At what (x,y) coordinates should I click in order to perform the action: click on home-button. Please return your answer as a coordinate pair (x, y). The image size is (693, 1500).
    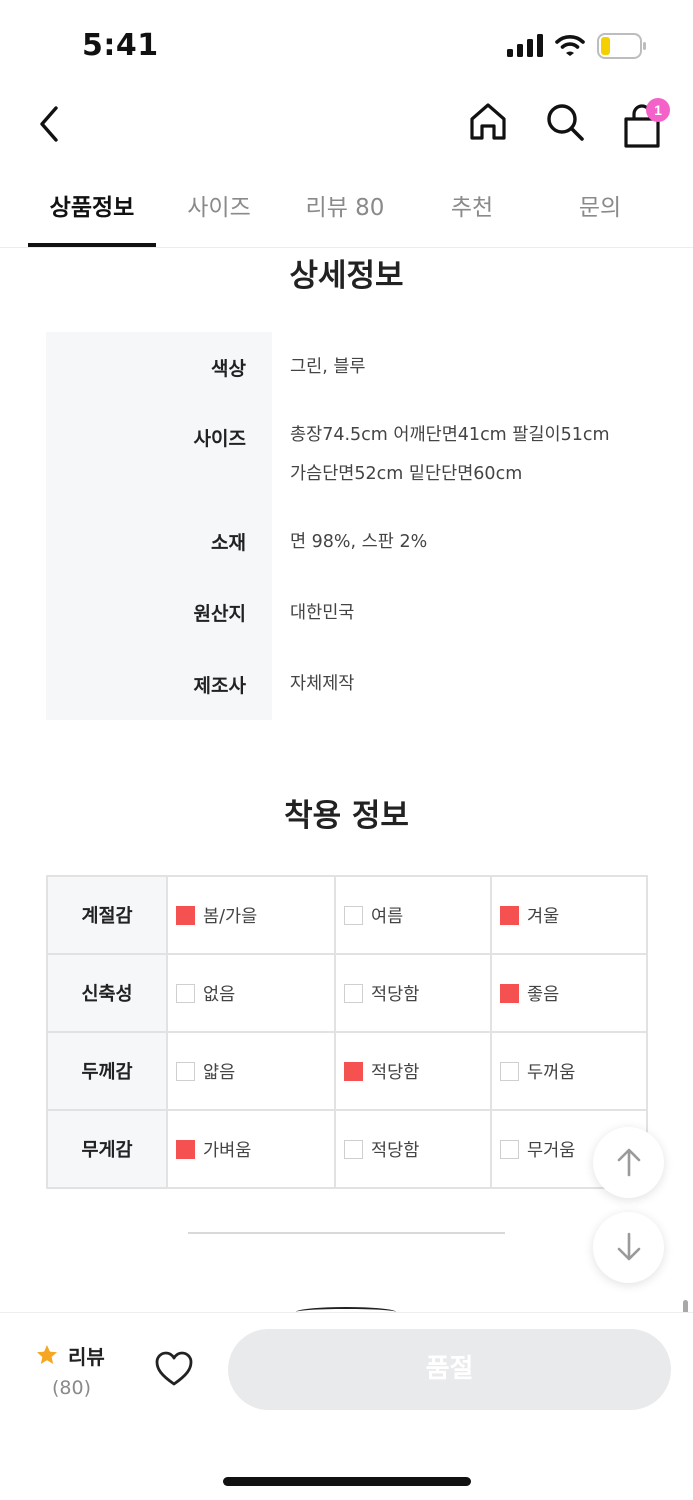
    Looking at the image, I should click on (488, 122).